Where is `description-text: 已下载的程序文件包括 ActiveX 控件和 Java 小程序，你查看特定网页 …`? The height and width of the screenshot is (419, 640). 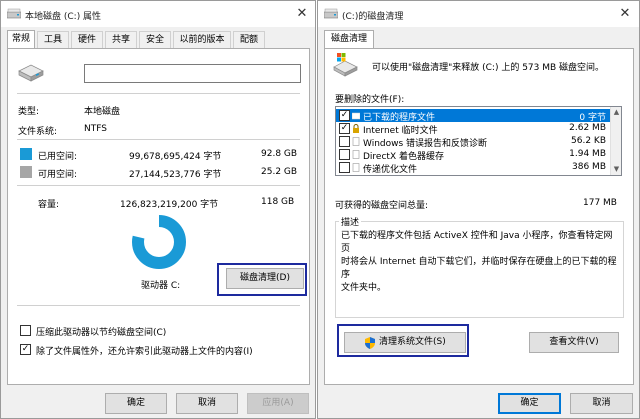 description-text: 已下载的程序文件包括 ActiveX 控件和 Java 小程序，你查看特定网页 … is located at coordinates (481, 262).